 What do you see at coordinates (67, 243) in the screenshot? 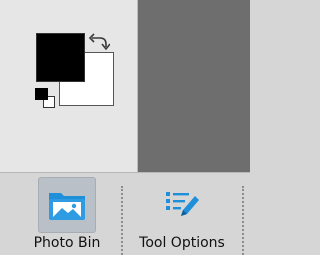
I see `photo-bin-label: Photo Bin` at bounding box center [67, 243].